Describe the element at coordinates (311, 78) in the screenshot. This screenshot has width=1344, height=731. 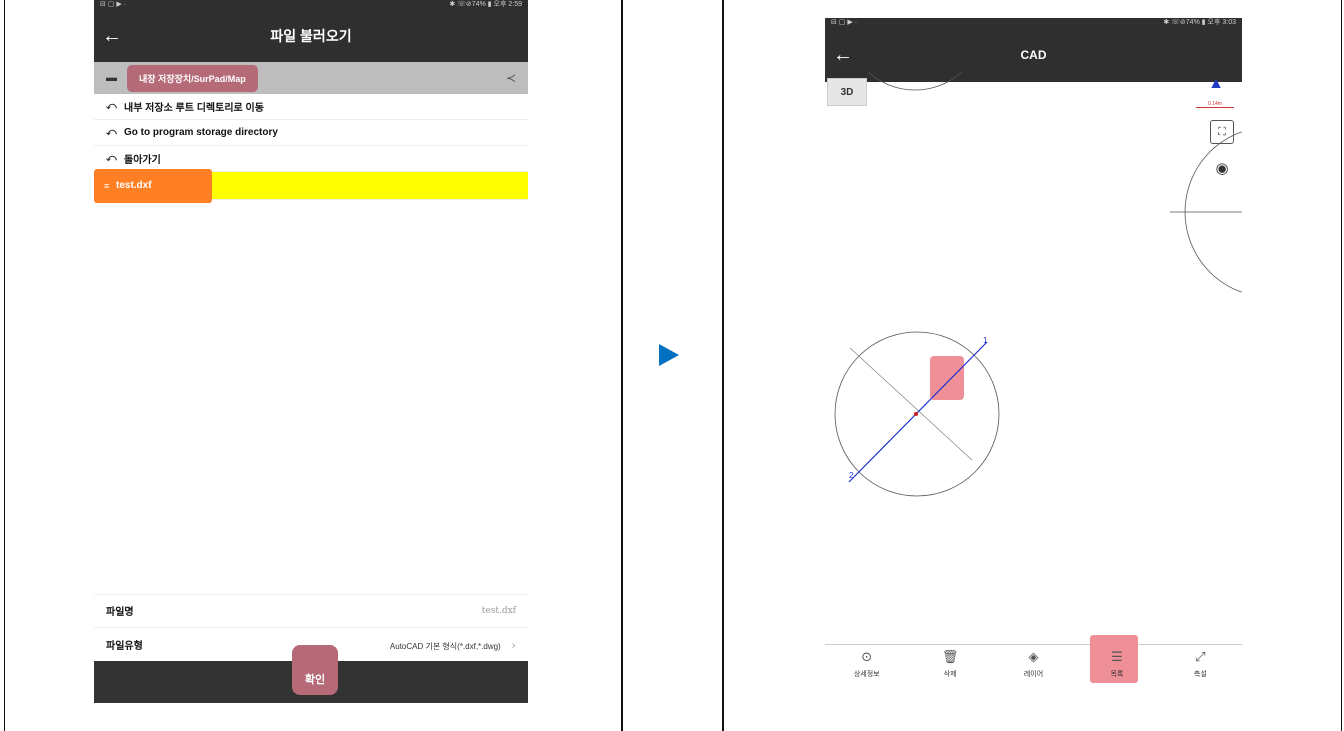
I see `path-bar: ▬ 내장 저장장치/SurPad/Map ≺` at that location.